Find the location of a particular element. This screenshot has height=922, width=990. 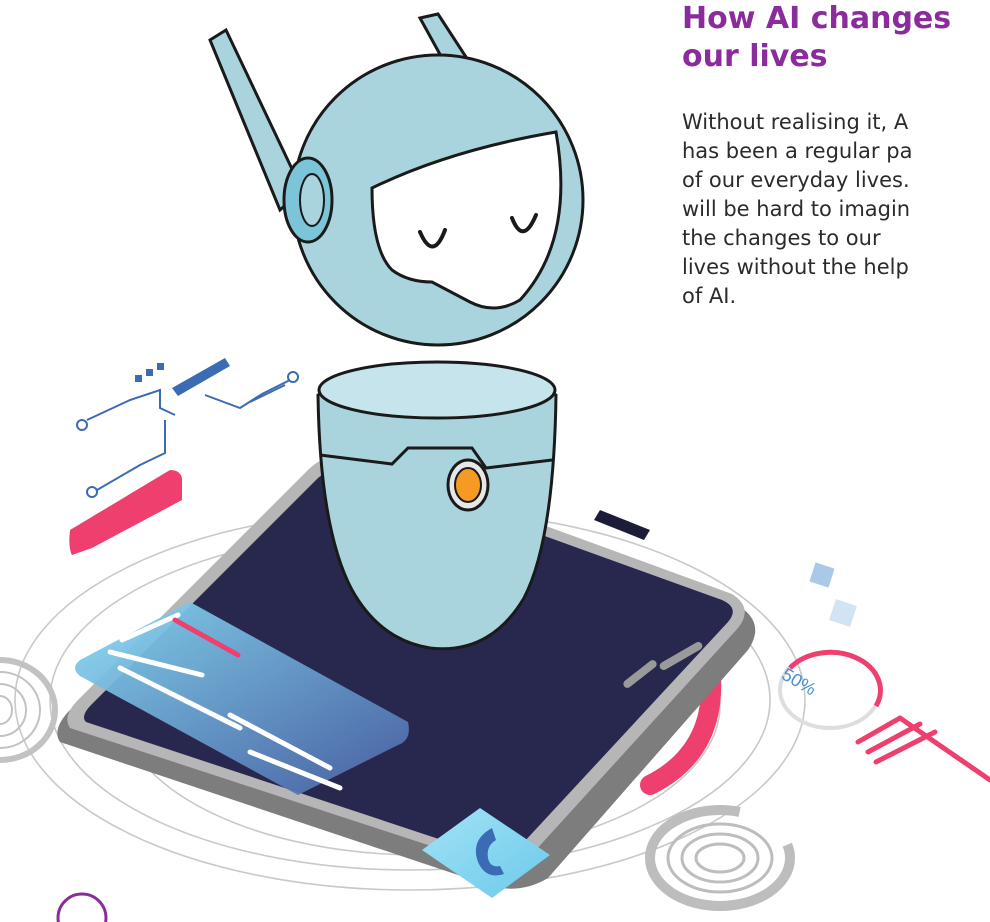

article-heading: How AI changes our lives is located at coordinates (816, 38).